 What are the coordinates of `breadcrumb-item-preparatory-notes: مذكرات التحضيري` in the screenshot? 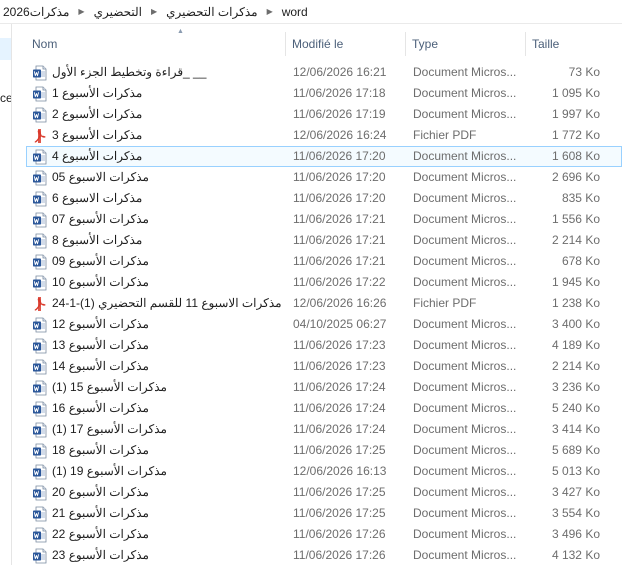 It's located at (211, 12).